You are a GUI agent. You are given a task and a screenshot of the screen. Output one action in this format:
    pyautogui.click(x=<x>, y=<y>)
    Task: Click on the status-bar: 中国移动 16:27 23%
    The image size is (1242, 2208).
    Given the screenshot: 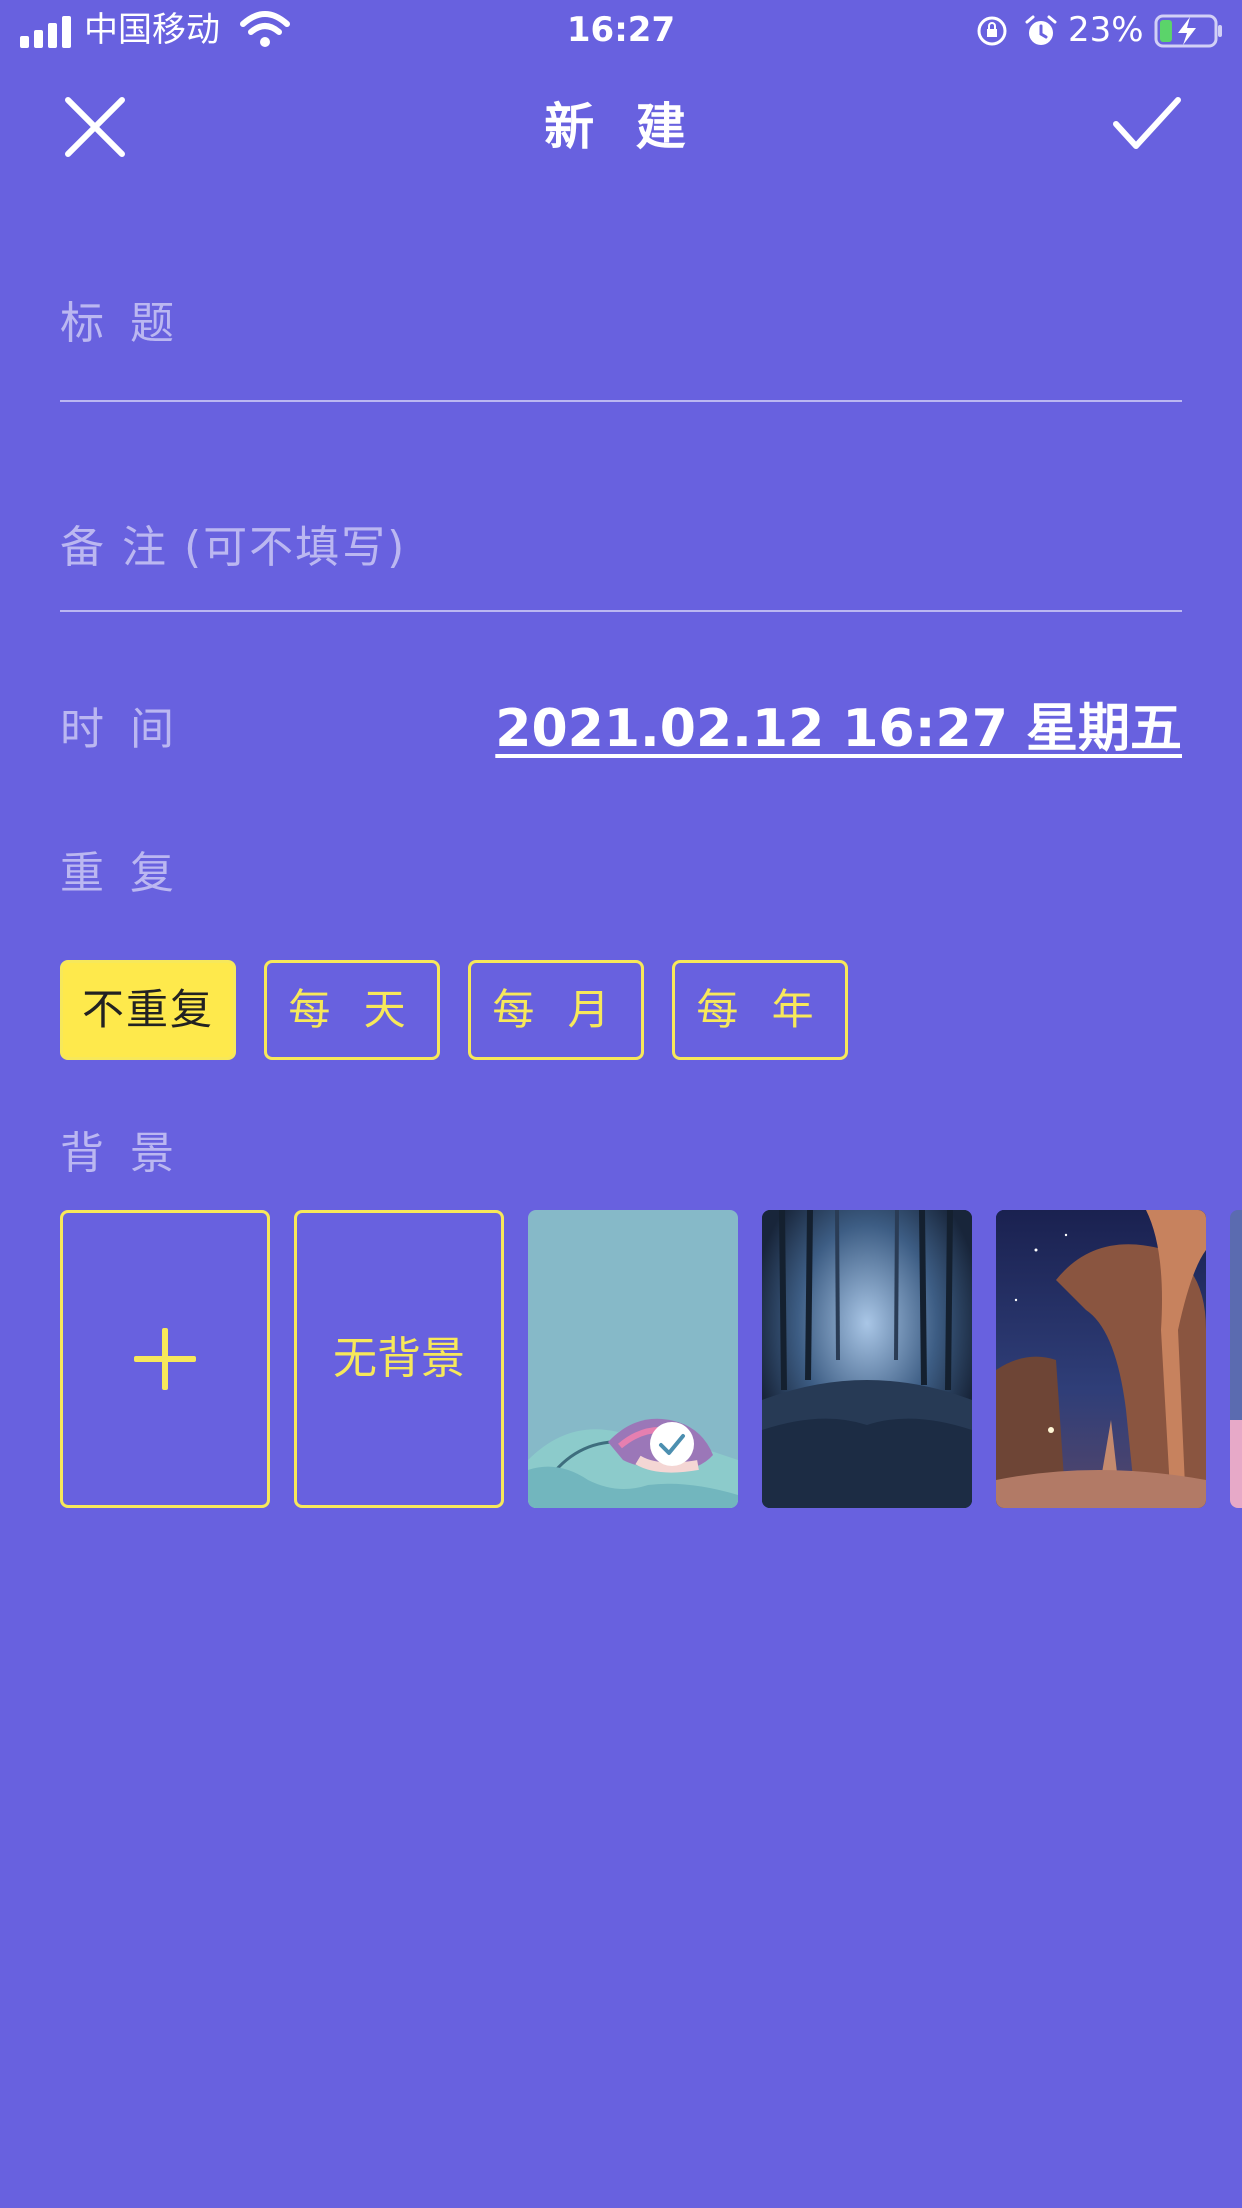 What is the action you would take?
    pyautogui.click(x=621, y=30)
    